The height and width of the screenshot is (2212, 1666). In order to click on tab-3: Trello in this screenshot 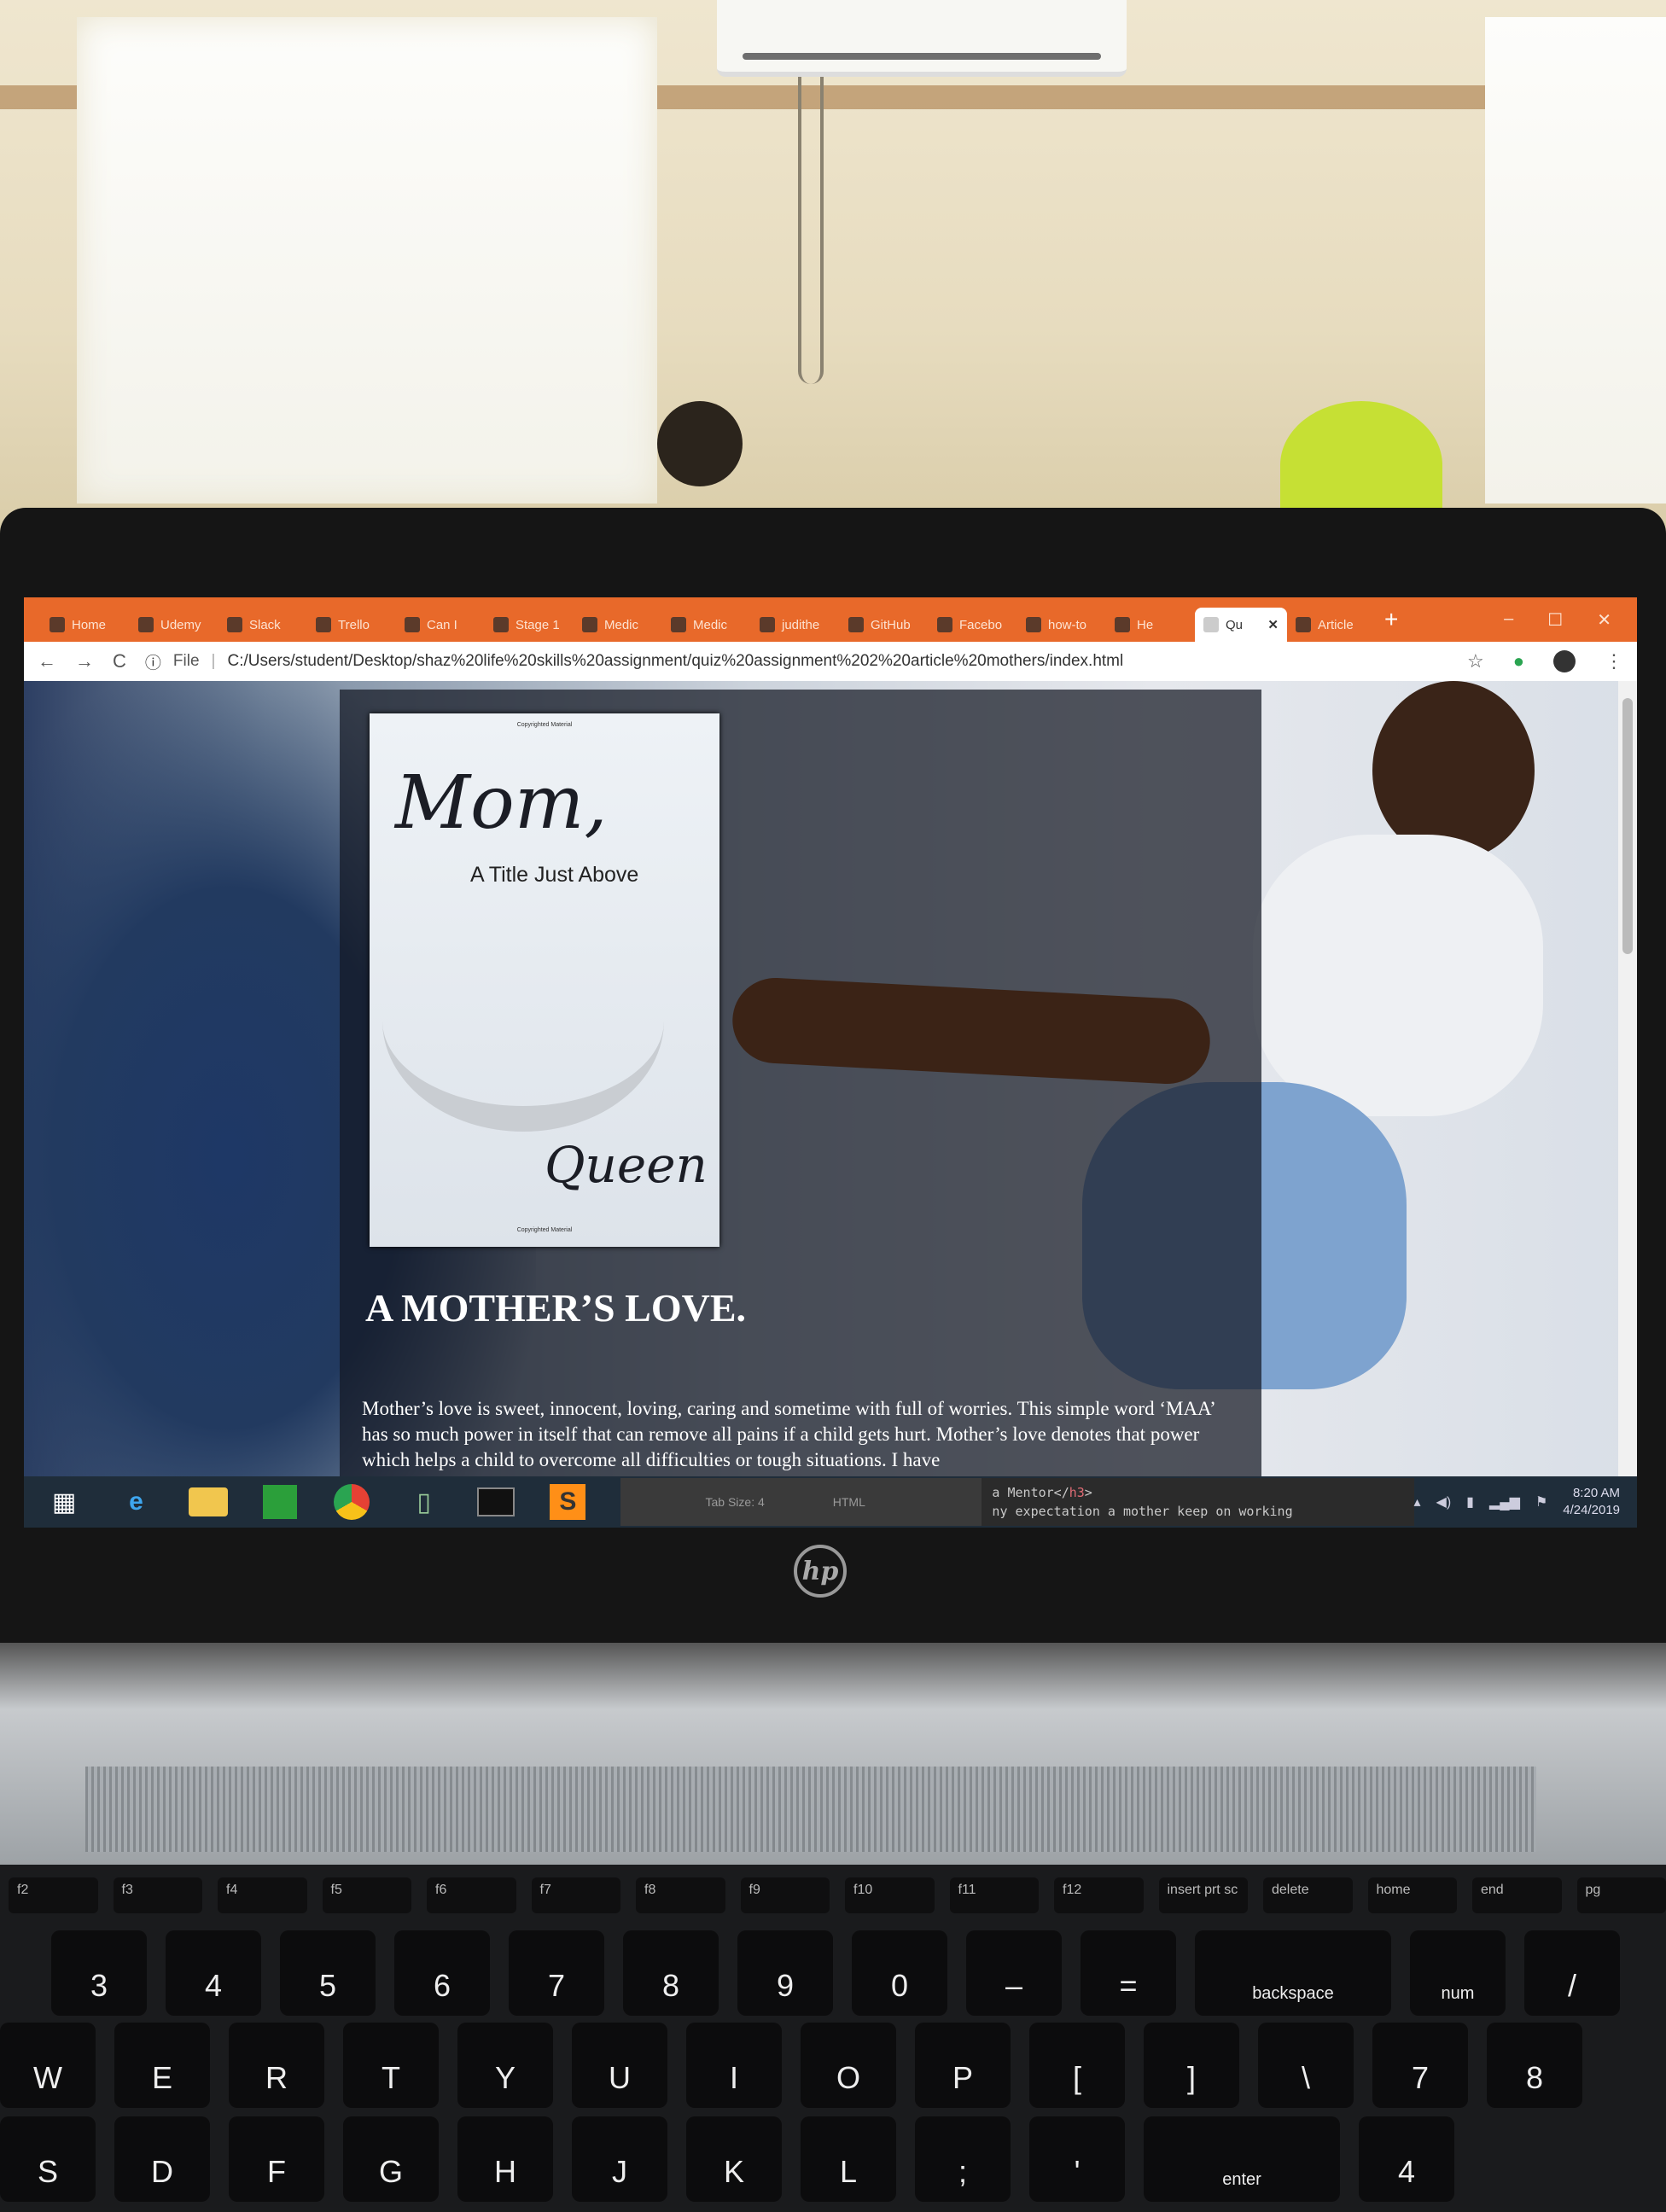, I will do `click(351, 625)`.